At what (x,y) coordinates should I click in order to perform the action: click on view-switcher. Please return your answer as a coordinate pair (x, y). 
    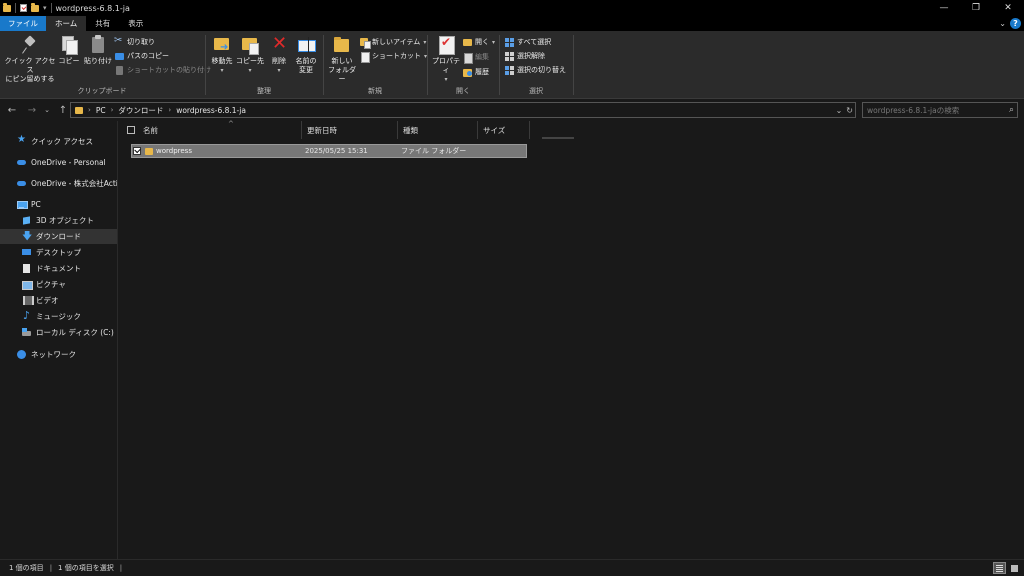
    Looking at the image, I should click on (1007, 568).